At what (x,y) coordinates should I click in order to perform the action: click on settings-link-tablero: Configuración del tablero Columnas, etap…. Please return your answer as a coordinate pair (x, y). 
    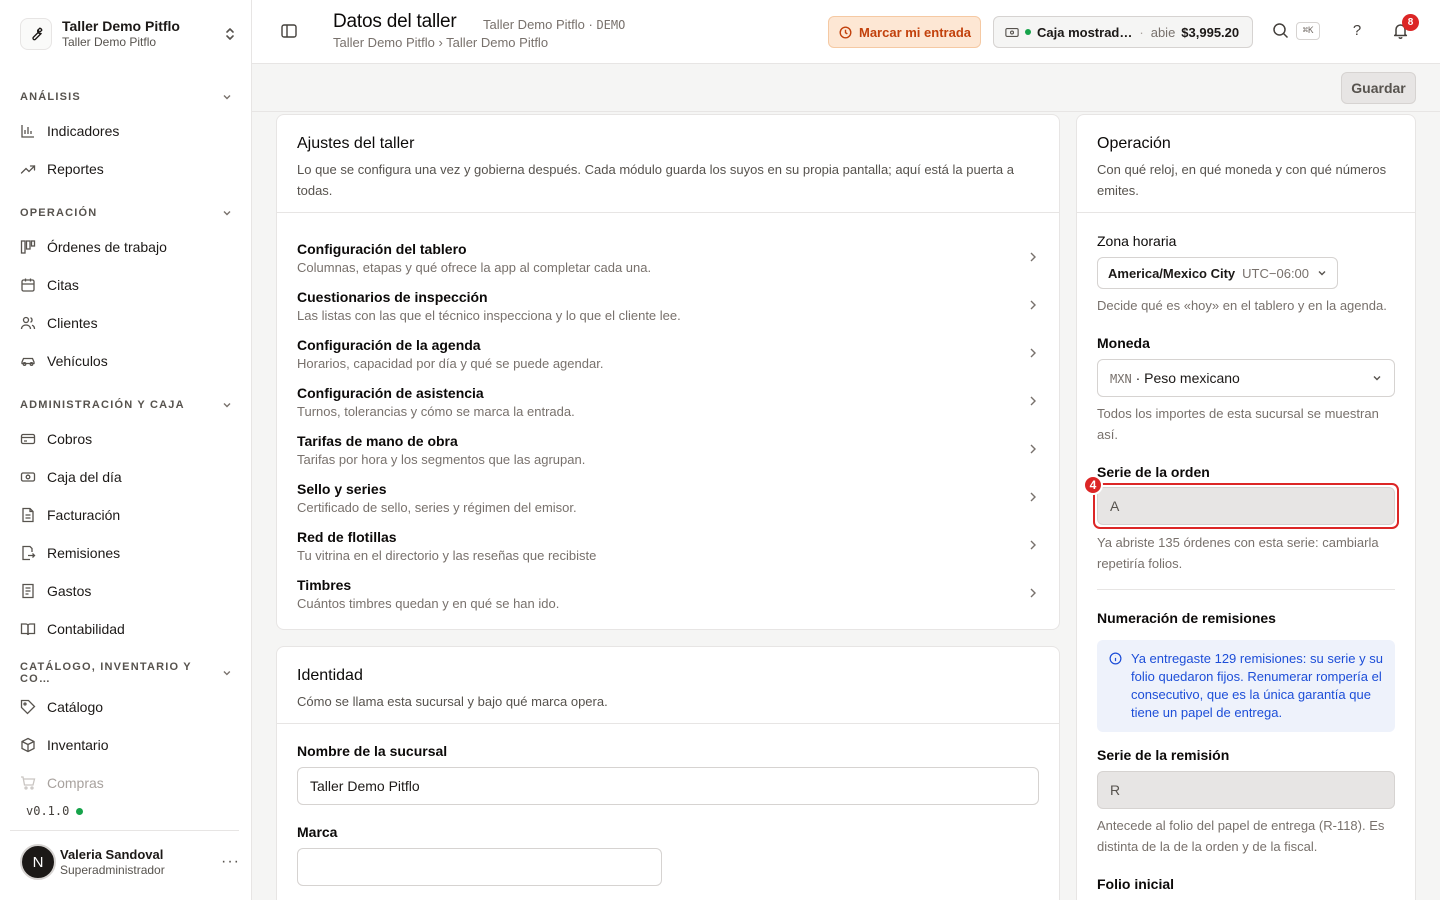
    Looking at the image, I should click on (668, 263).